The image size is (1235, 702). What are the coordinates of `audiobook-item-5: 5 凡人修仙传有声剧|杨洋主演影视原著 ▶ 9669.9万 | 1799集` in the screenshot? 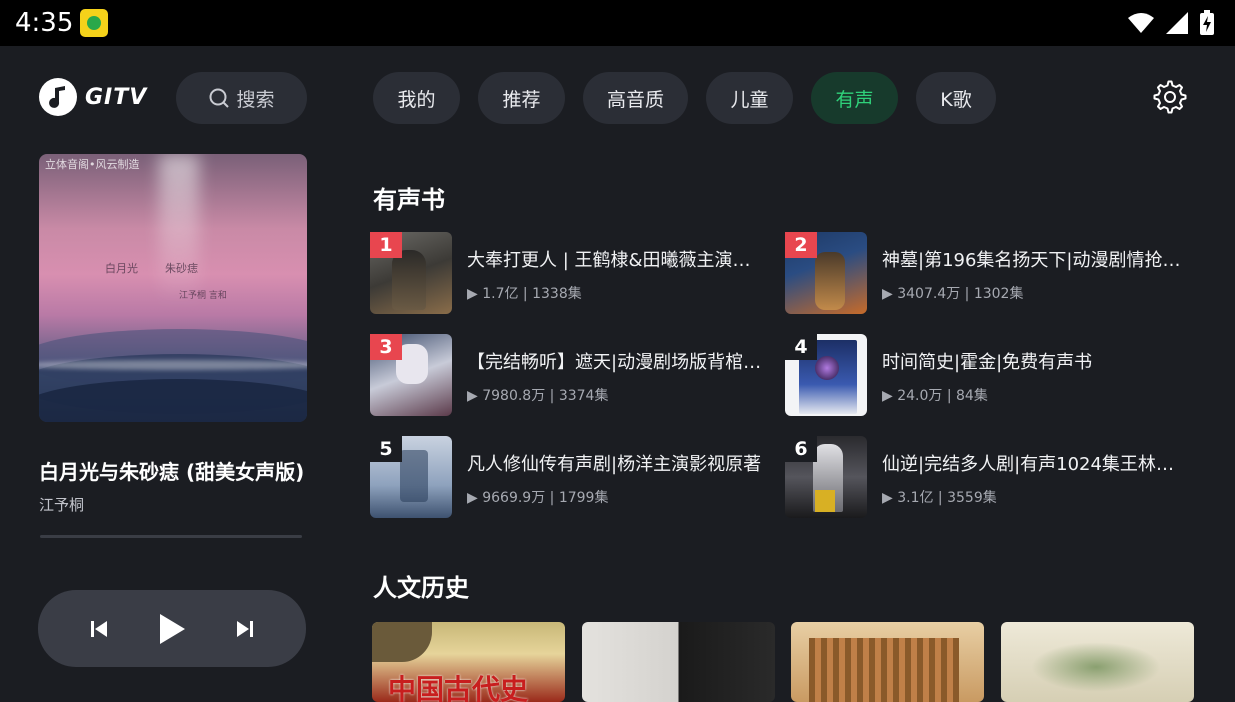 It's located at (575, 478).